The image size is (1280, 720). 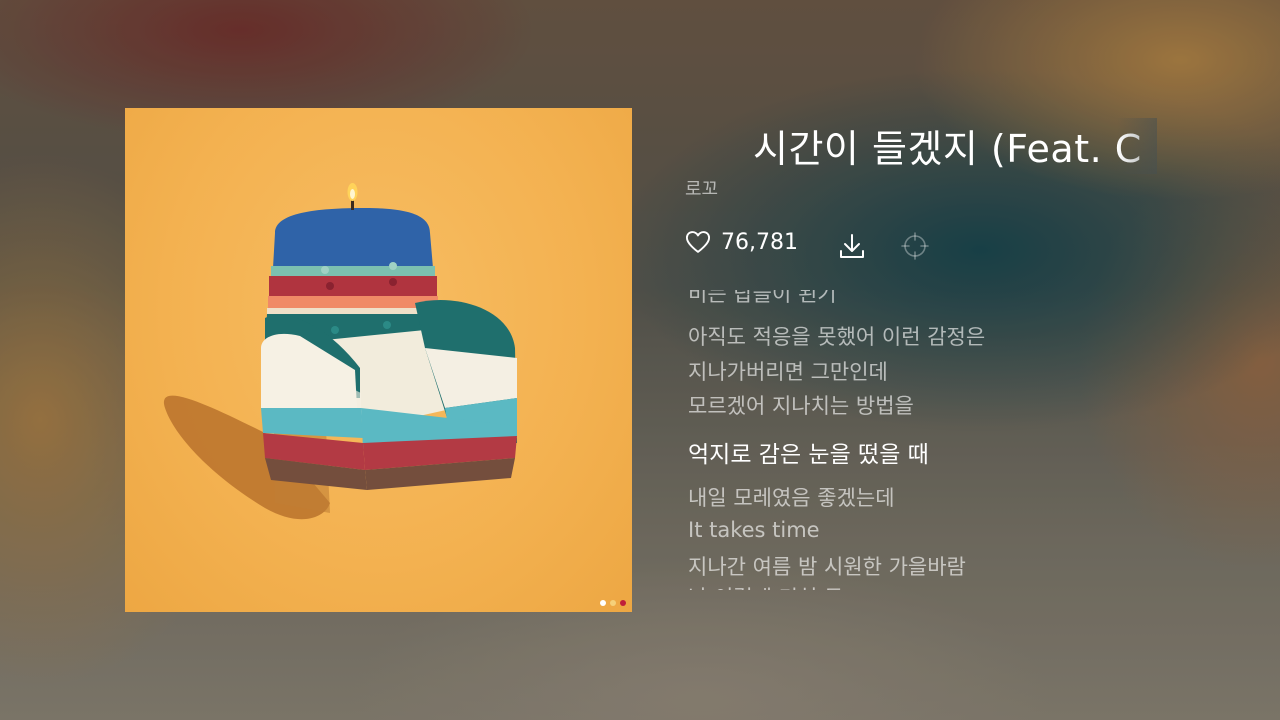 What do you see at coordinates (765, 586) in the screenshot?
I see `lyric-line: 난 이렇게 미쳐 둔` at bounding box center [765, 586].